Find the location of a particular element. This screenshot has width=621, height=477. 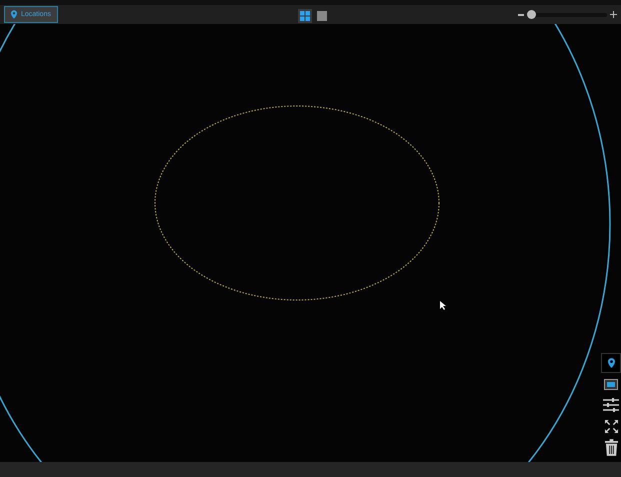

cursor-icon is located at coordinates (443, 305).